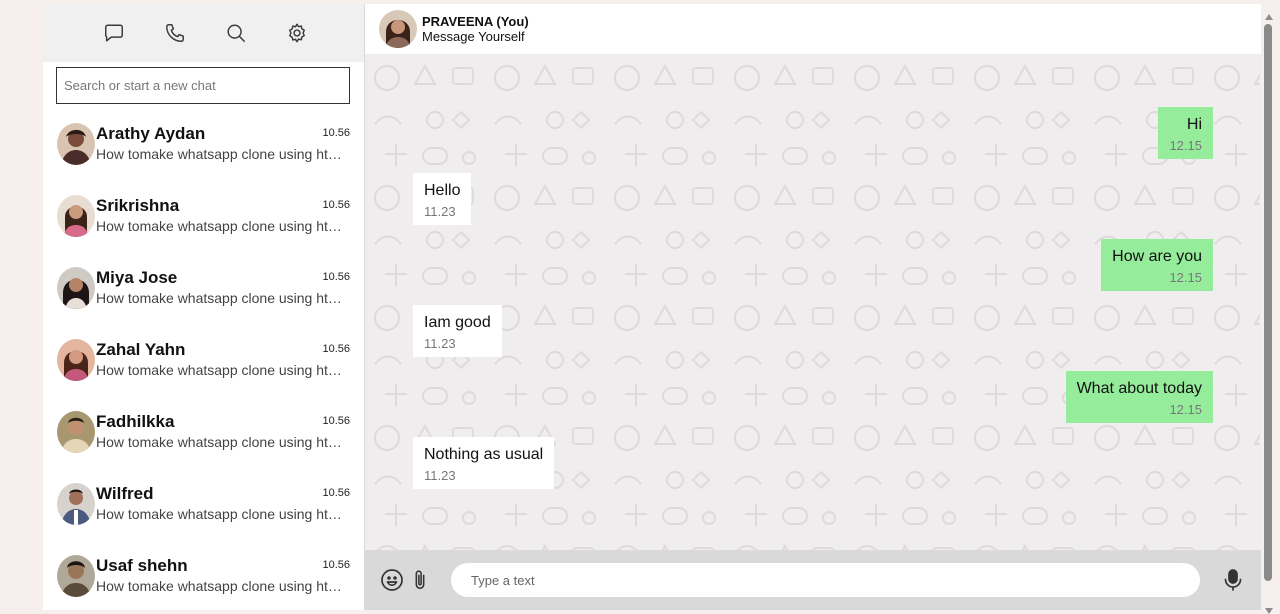  I want to click on search-bar, so click(203, 87).